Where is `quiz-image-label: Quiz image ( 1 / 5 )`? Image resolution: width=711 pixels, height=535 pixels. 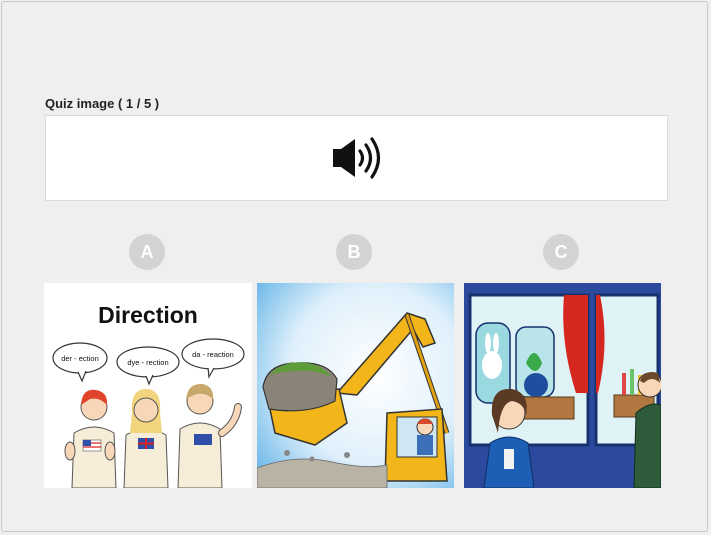 quiz-image-label: Quiz image ( 1 / 5 ) is located at coordinates (102, 103).